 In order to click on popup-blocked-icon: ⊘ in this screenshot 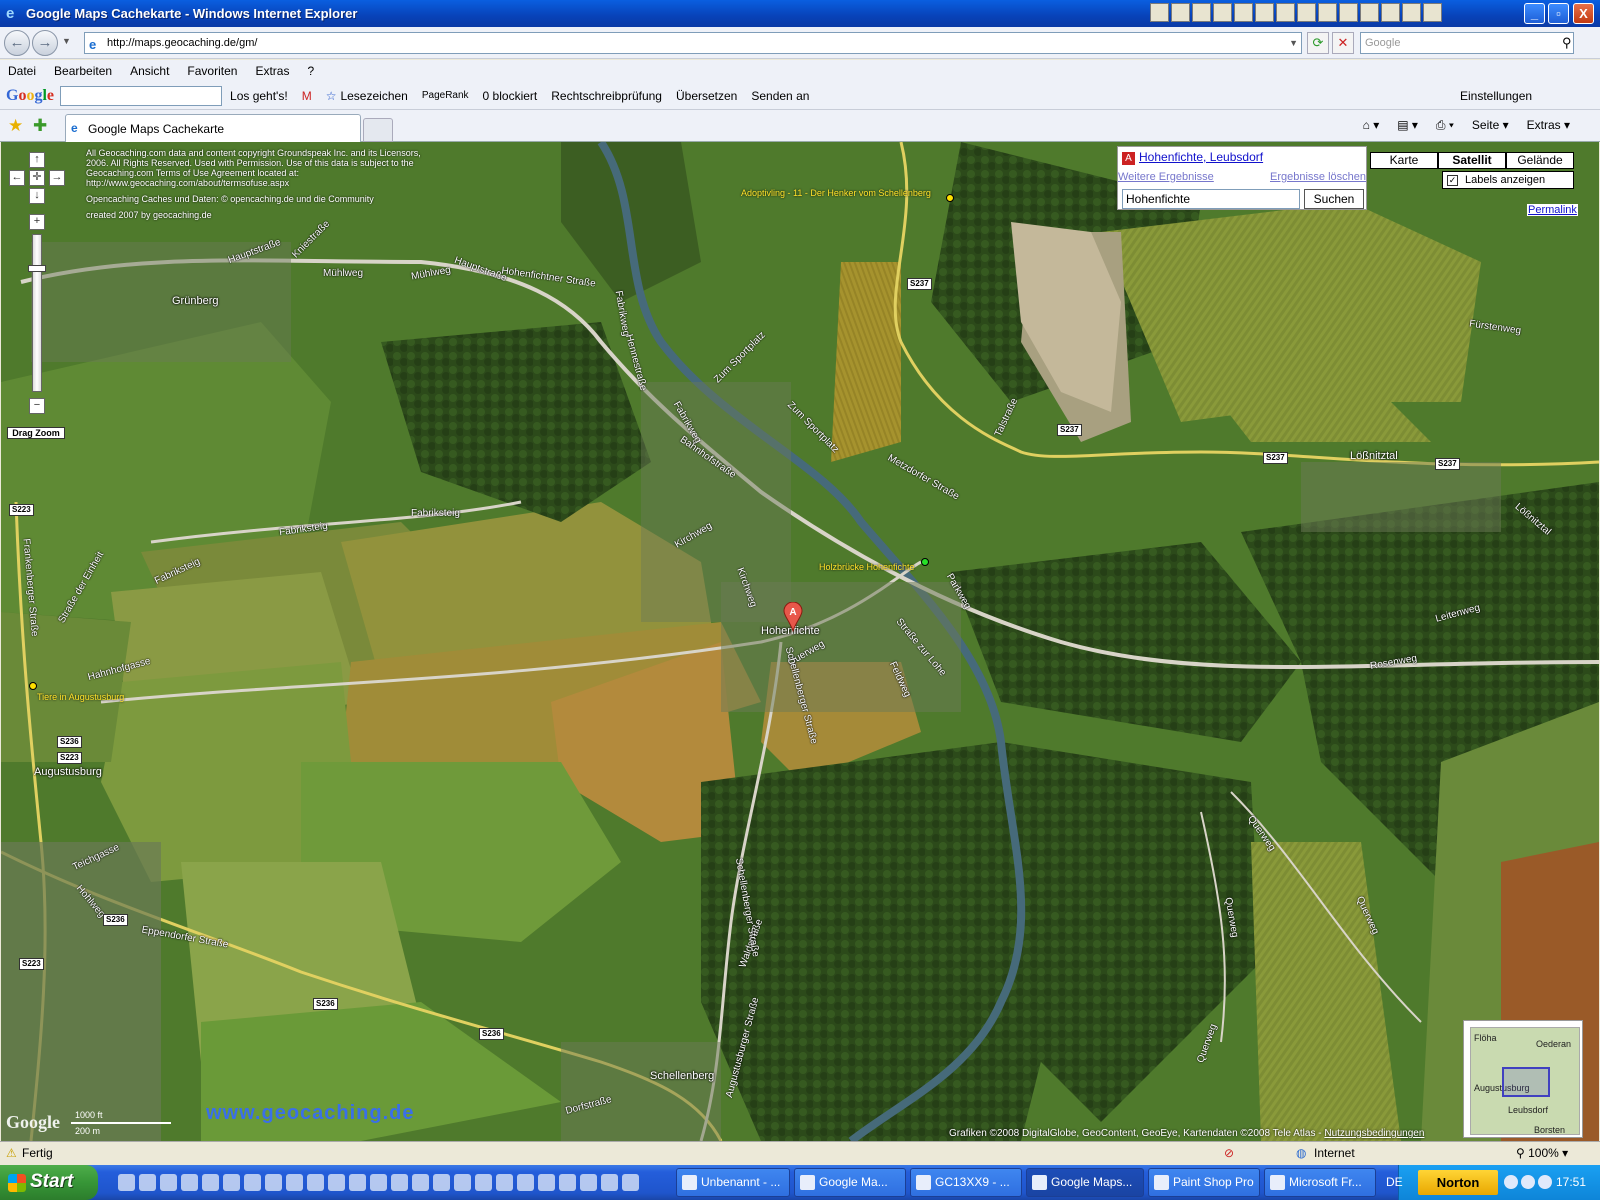, I will do `click(1229, 1153)`.